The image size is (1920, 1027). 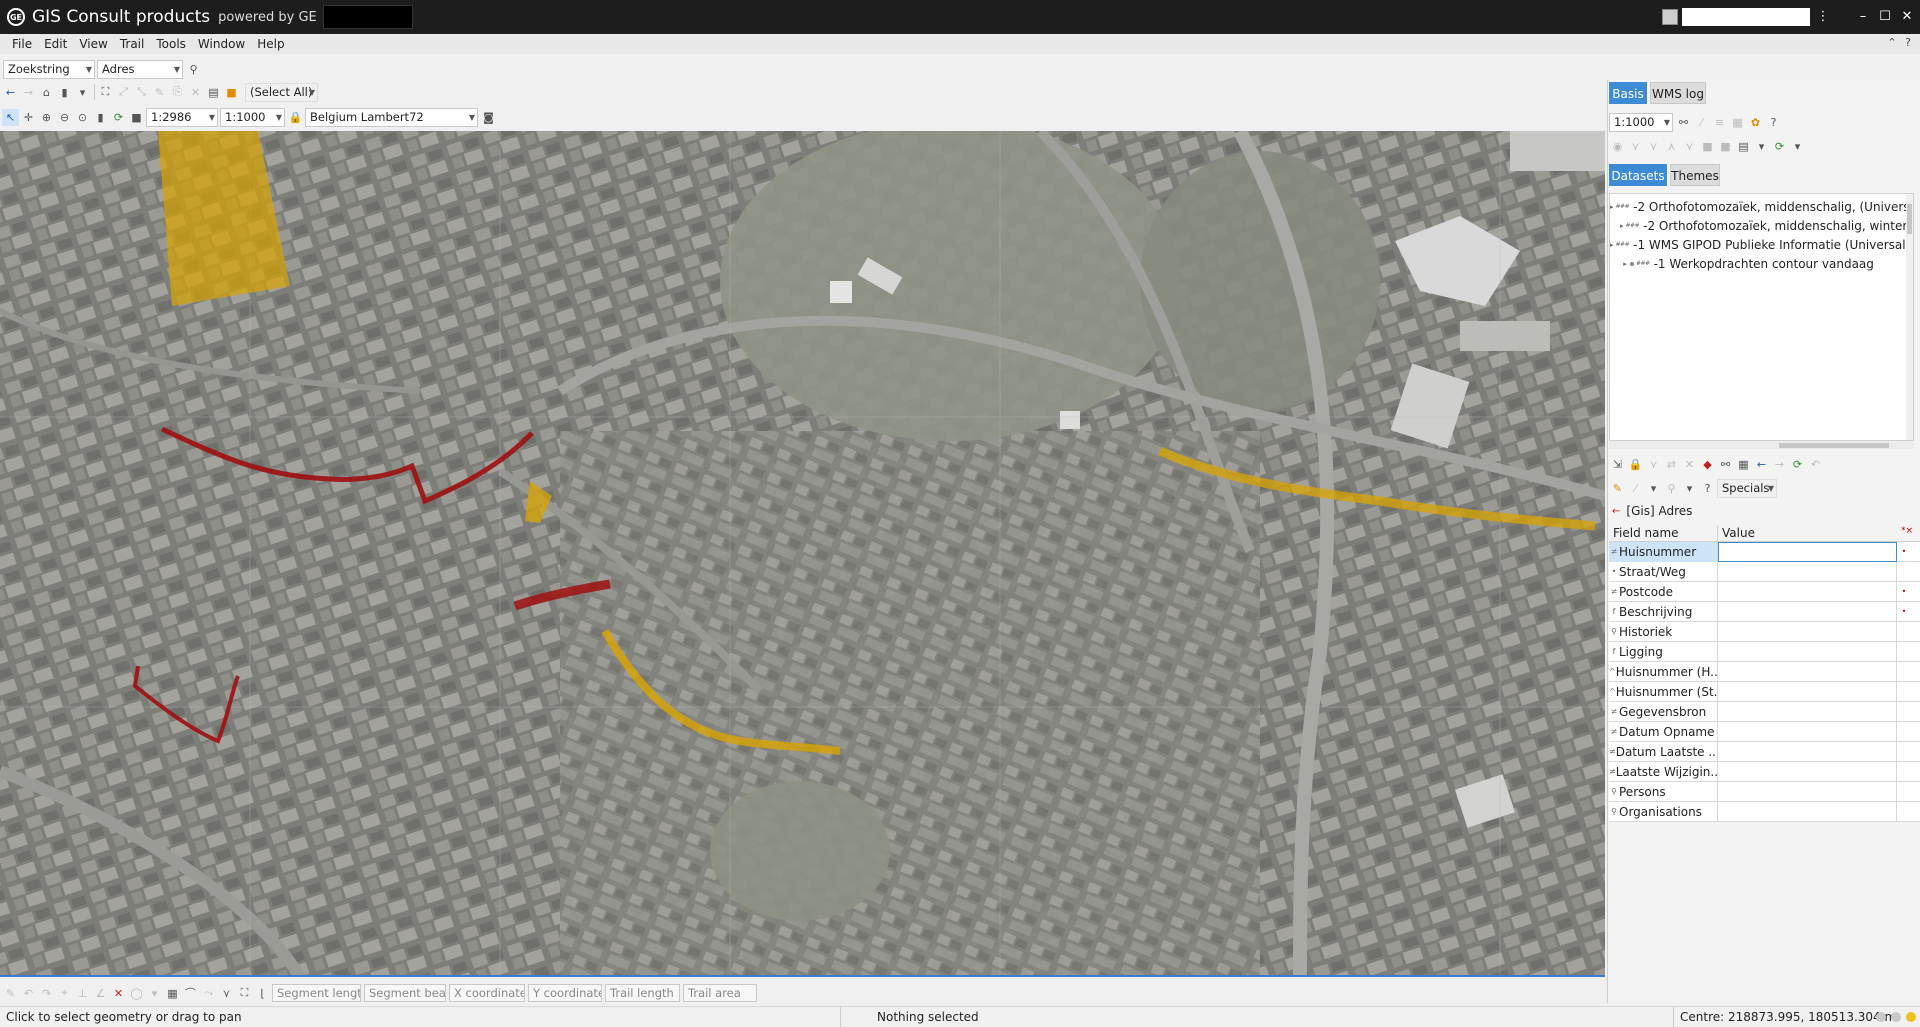 I want to click on folder-icon: ■, so click(x=231, y=92).